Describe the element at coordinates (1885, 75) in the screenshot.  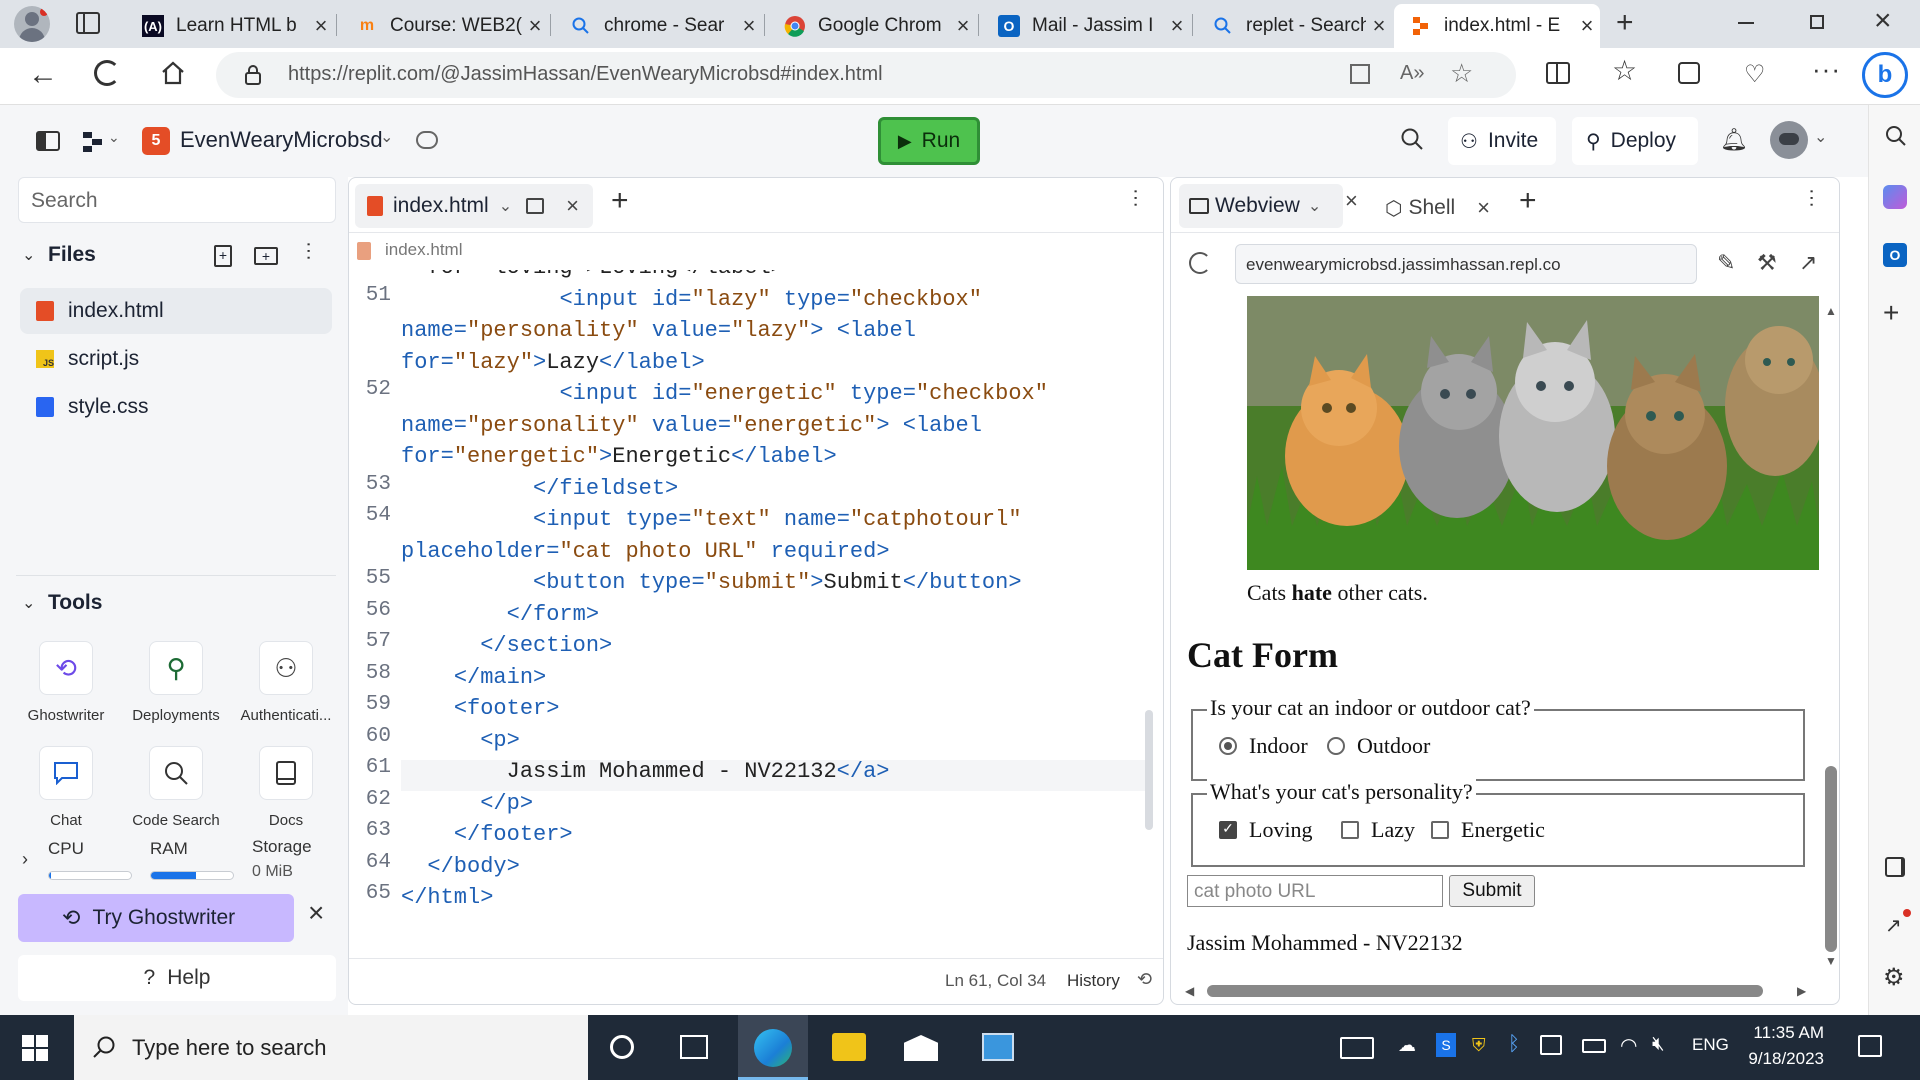
I see `bing-chat-icon: b` at that location.